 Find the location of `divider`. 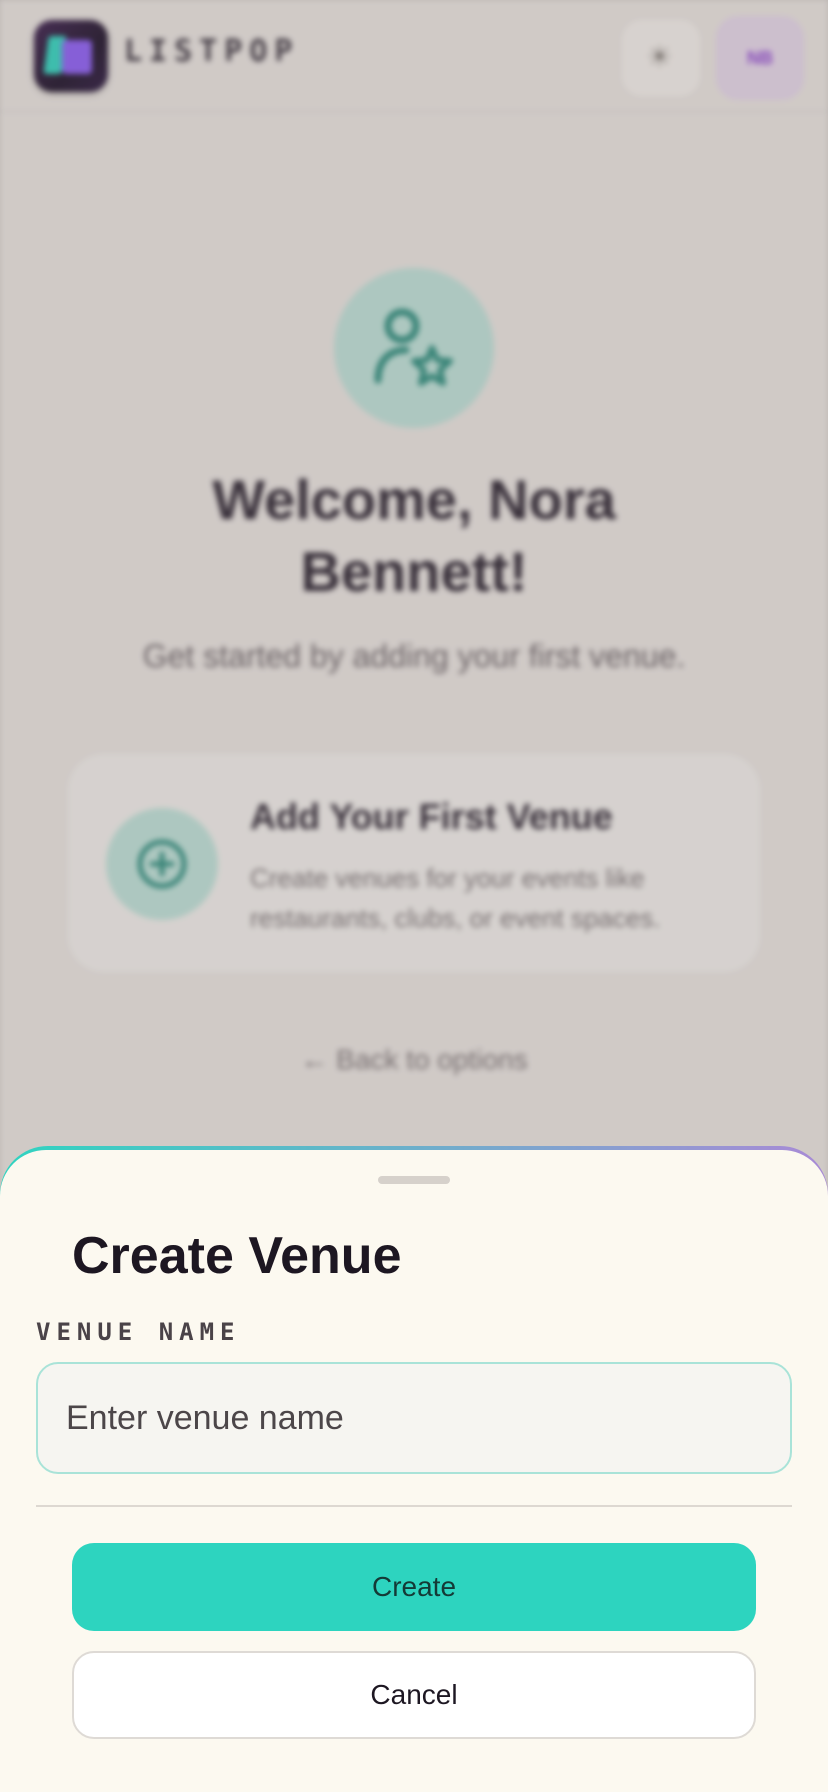

divider is located at coordinates (414, 1506).